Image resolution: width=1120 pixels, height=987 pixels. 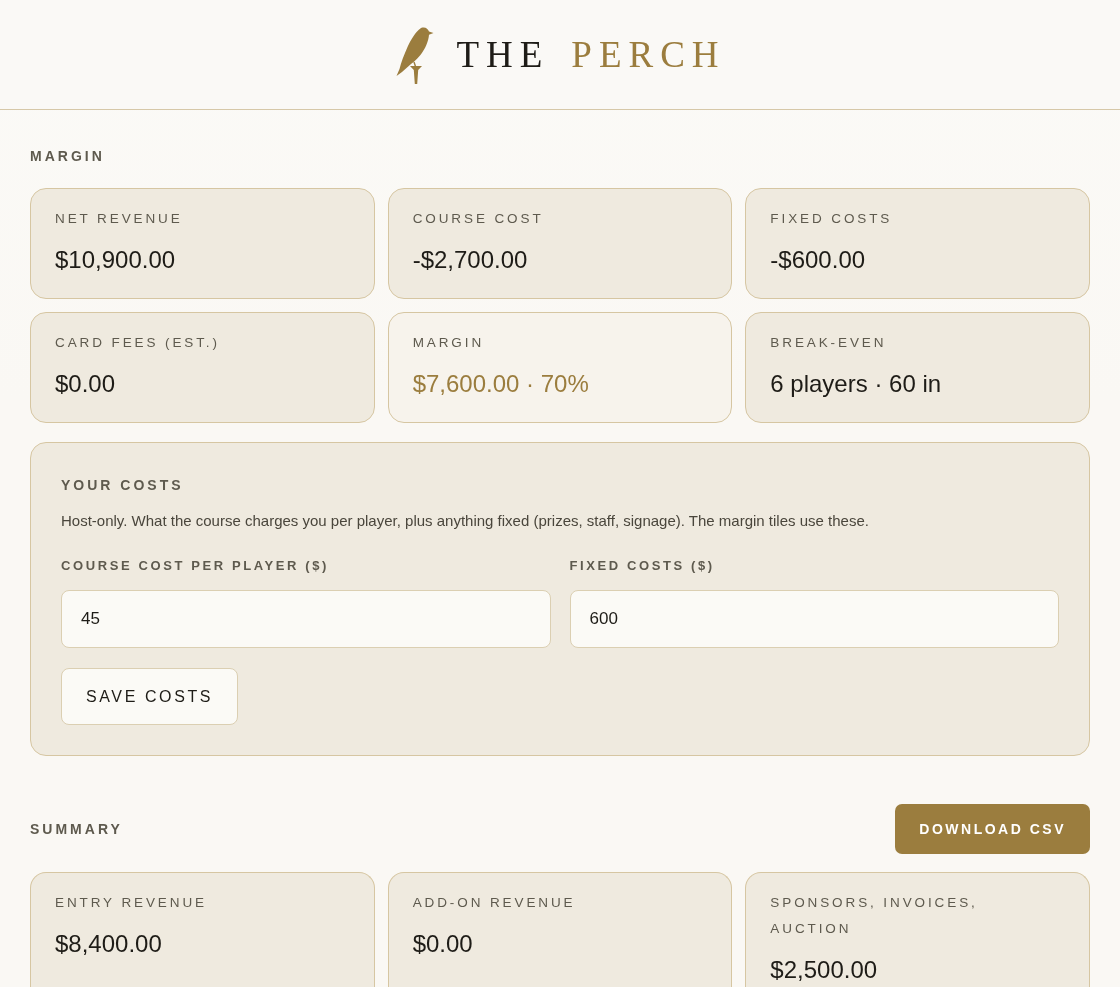 What do you see at coordinates (648, 54) in the screenshot?
I see `brand-wordmark-word: PERCH` at bounding box center [648, 54].